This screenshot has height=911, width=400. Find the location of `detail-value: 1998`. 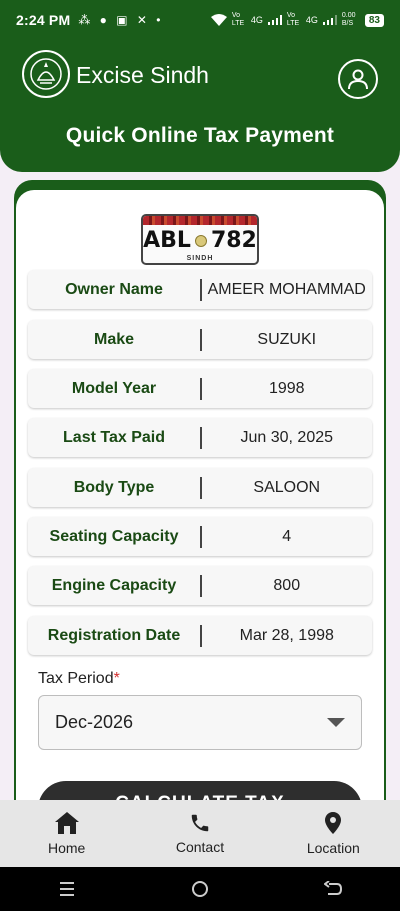

detail-value: 1998 is located at coordinates (286, 388).